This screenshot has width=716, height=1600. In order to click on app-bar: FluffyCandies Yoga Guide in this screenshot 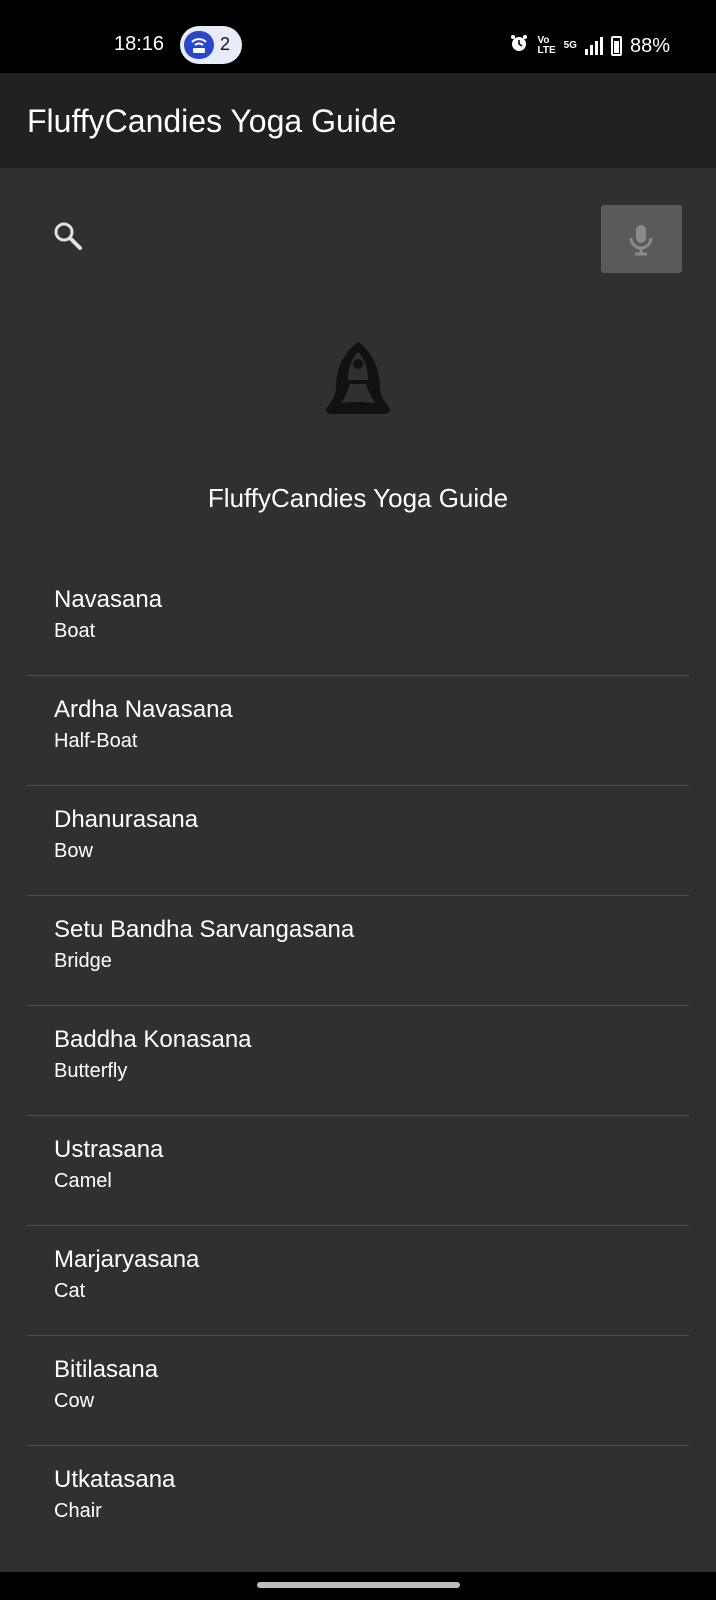, I will do `click(358, 120)`.